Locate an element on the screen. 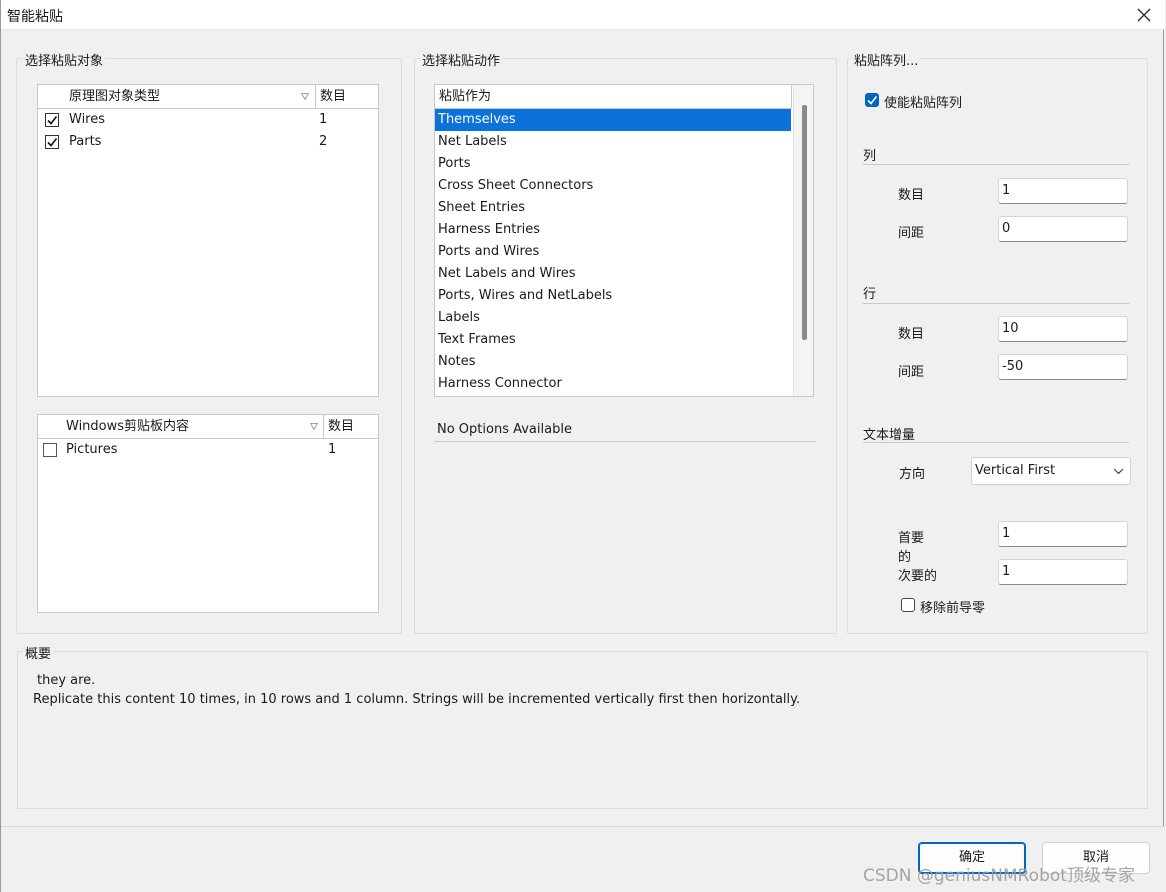  list-item: Harness Connector is located at coordinates (613, 384).